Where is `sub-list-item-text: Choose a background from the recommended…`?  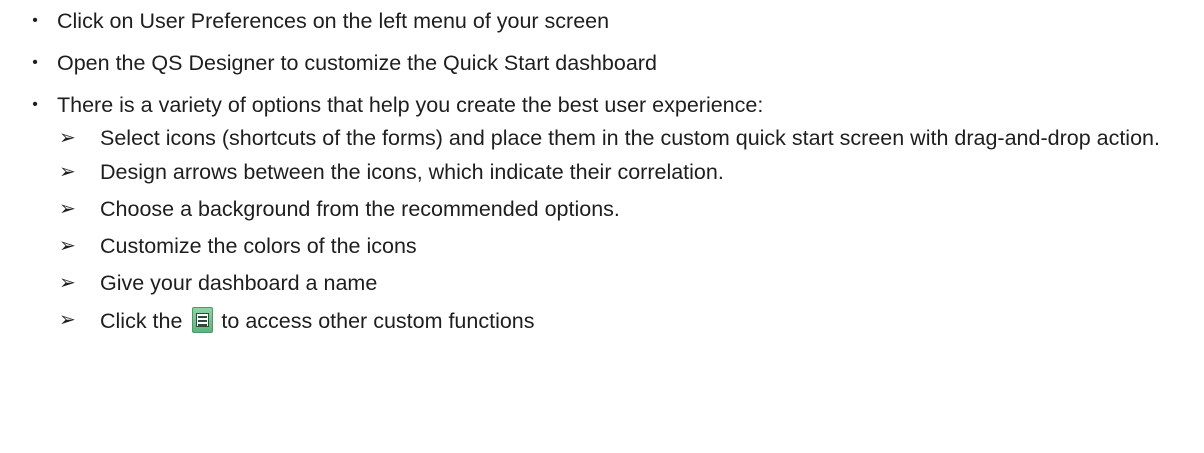 sub-list-item-text: Choose a background from the recommended… is located at coordinates (360, 209).